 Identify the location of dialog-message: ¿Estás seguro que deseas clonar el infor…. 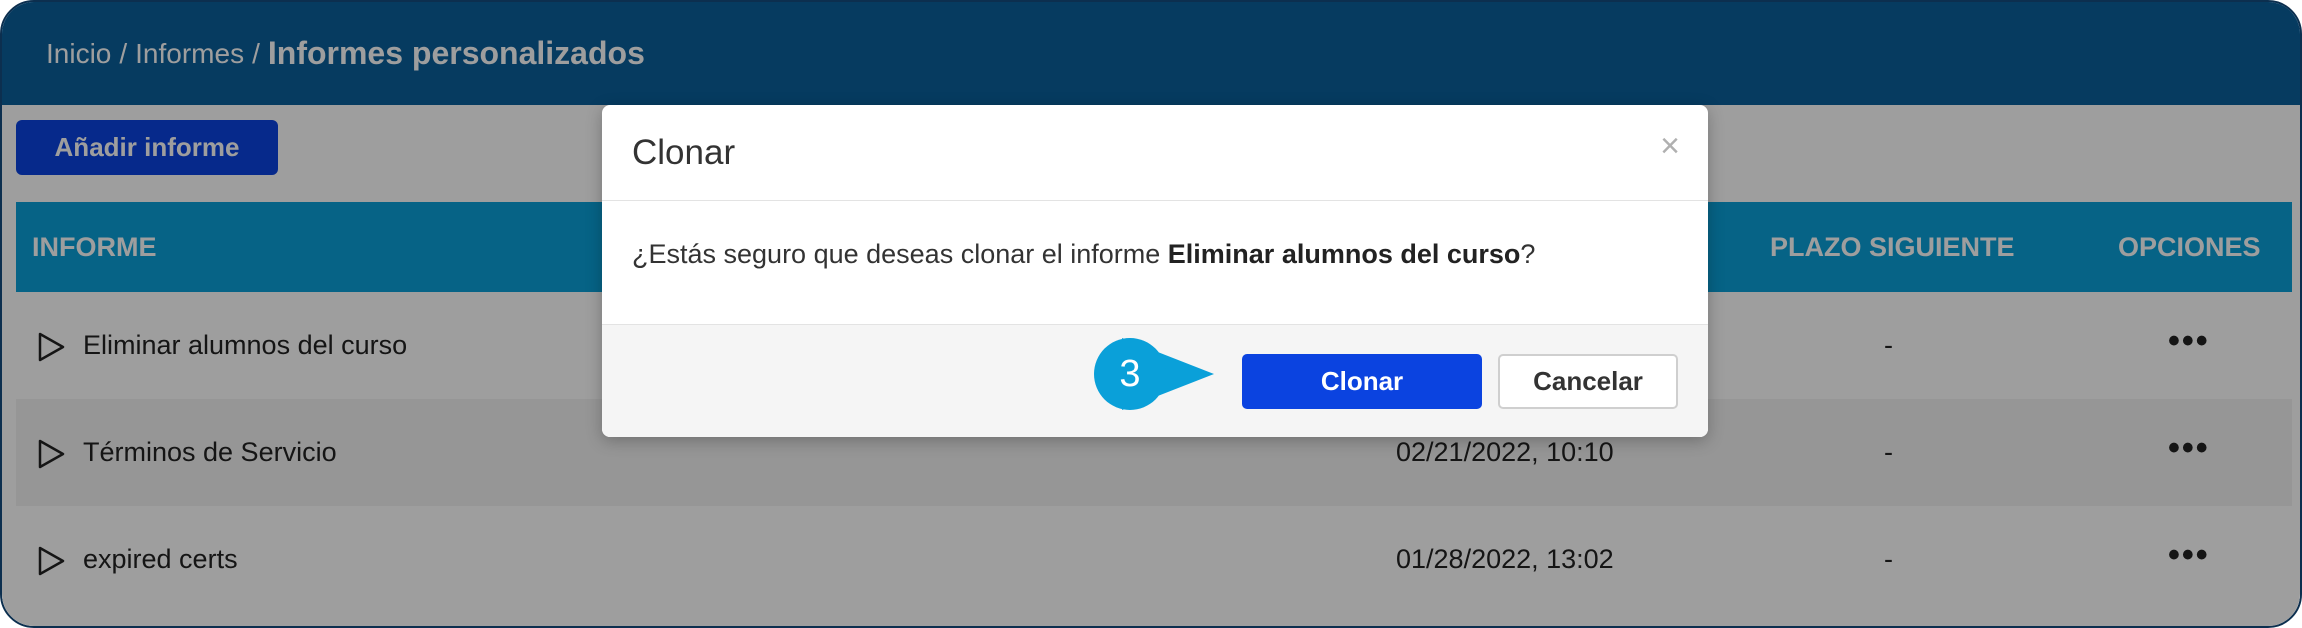
(1083, 254).